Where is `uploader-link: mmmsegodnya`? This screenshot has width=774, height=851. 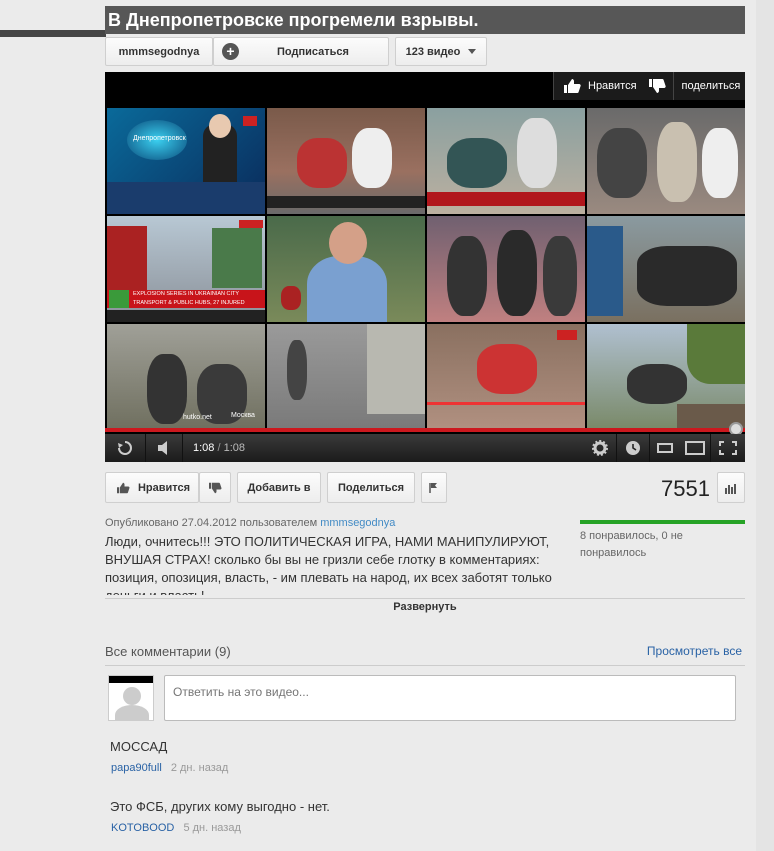 uploader-link: mmmsegodnya is located at coordinates (357, 523).